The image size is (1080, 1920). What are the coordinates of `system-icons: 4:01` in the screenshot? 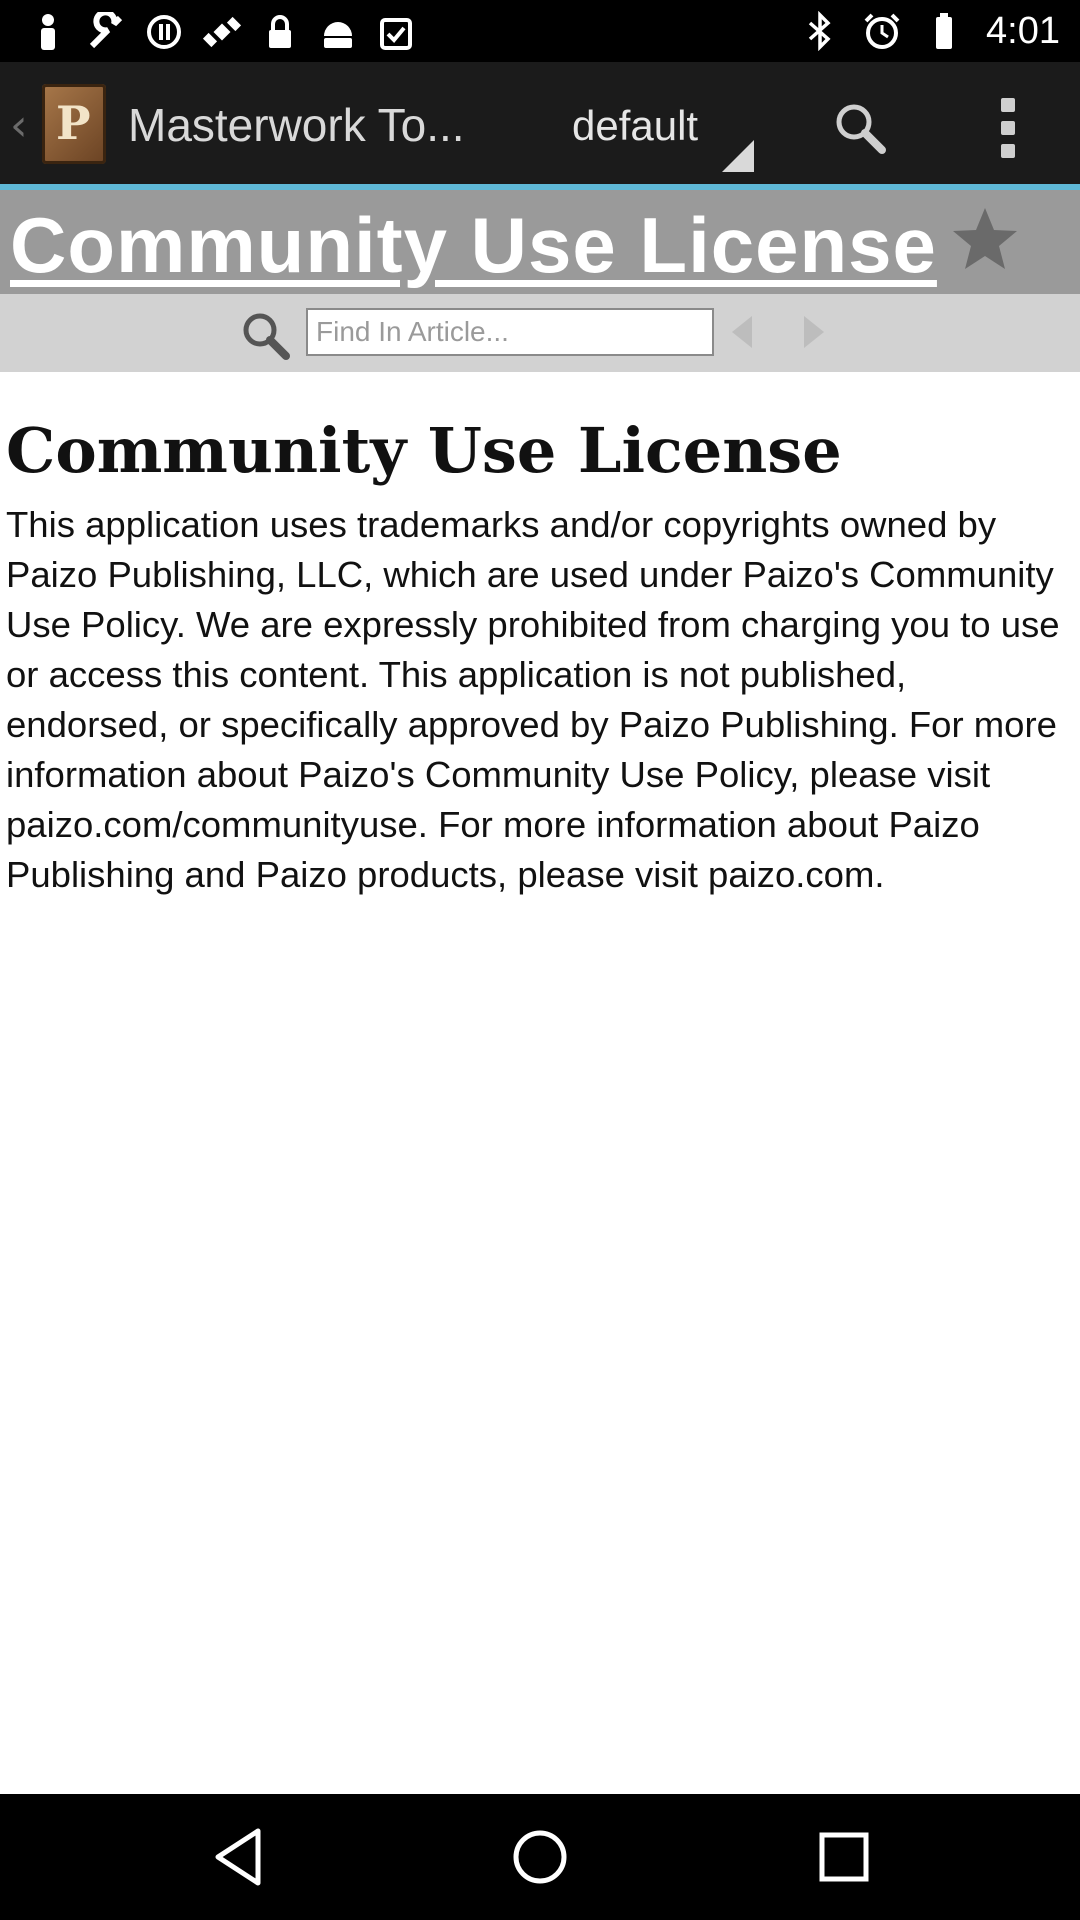 It's located at (930, 31).